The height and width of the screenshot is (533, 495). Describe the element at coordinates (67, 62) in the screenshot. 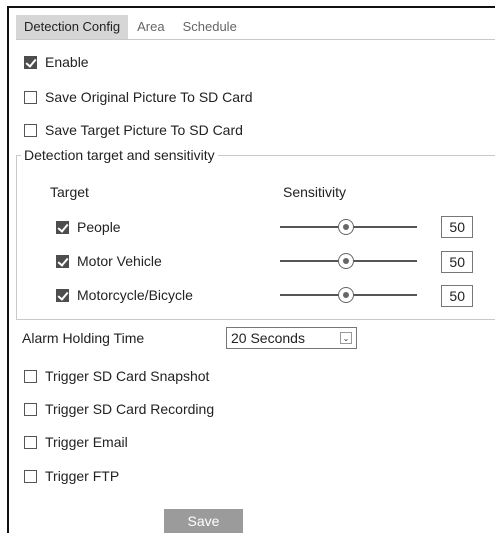

I see `enable-label: Enable` at that location.